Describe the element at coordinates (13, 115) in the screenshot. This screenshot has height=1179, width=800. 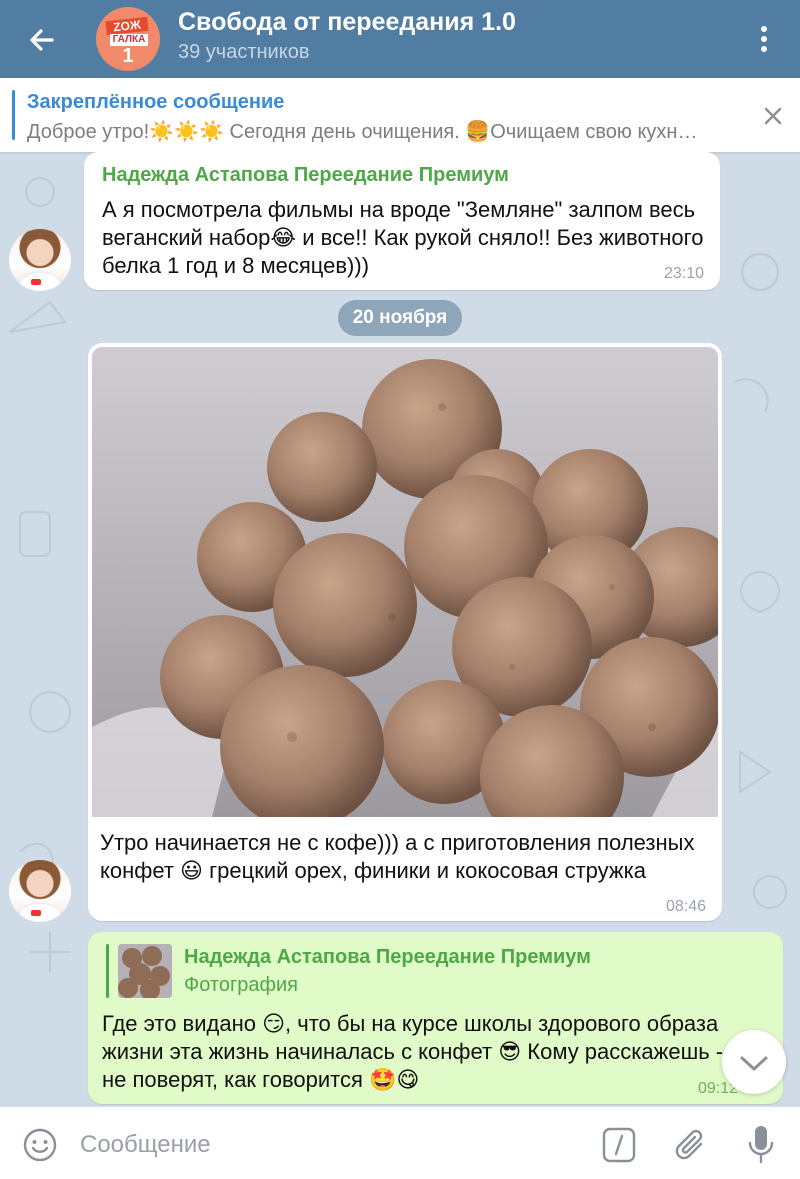
I see `pinned-indicator` at that location.